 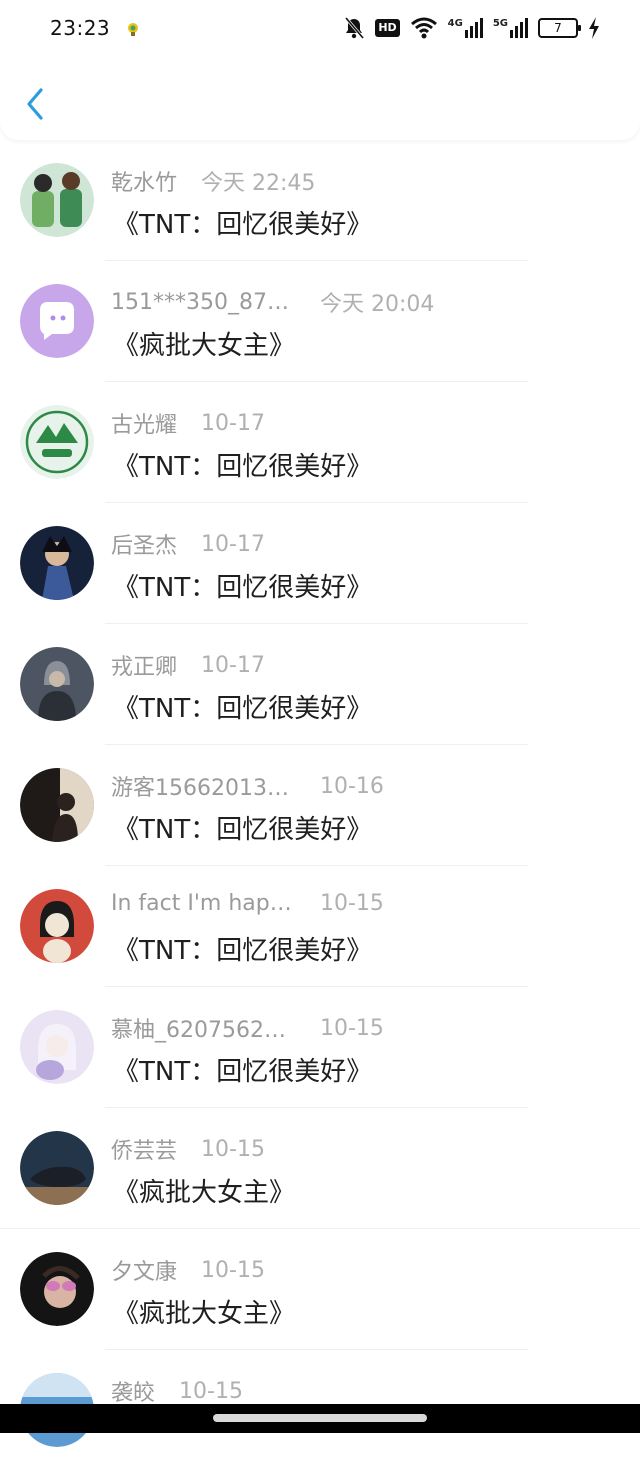 I want to click on charging-icon, so click(x=594, y=28).